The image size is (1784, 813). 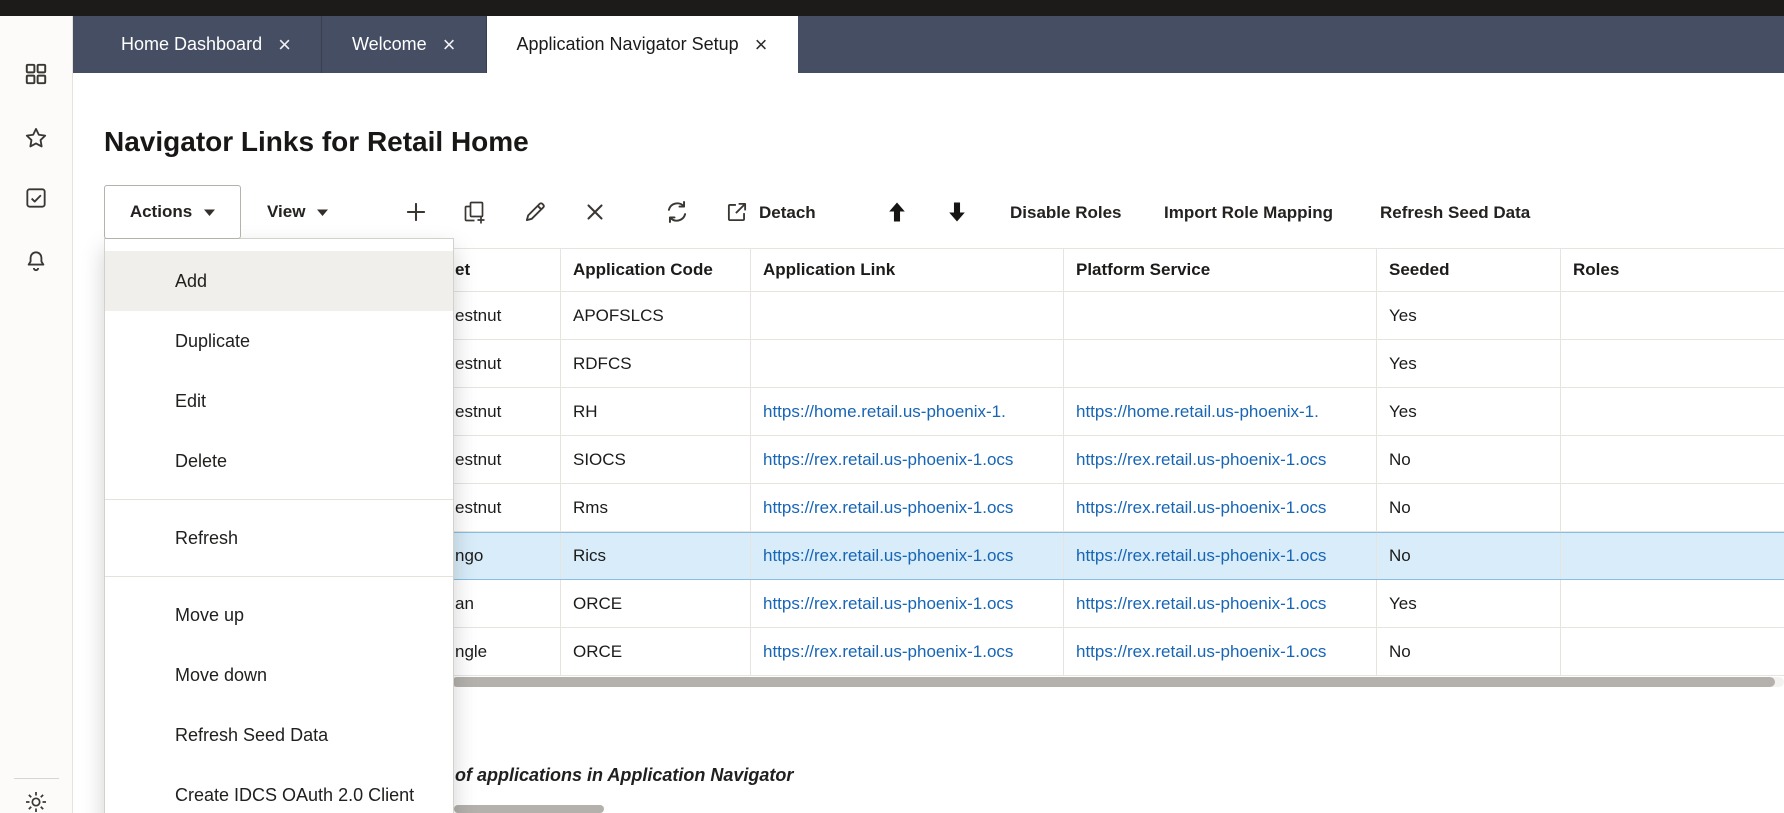 What do you see at coordinates (36, 74) in the screenshot?
I see `apps-grid-icon` at bounding box center [36, 74].